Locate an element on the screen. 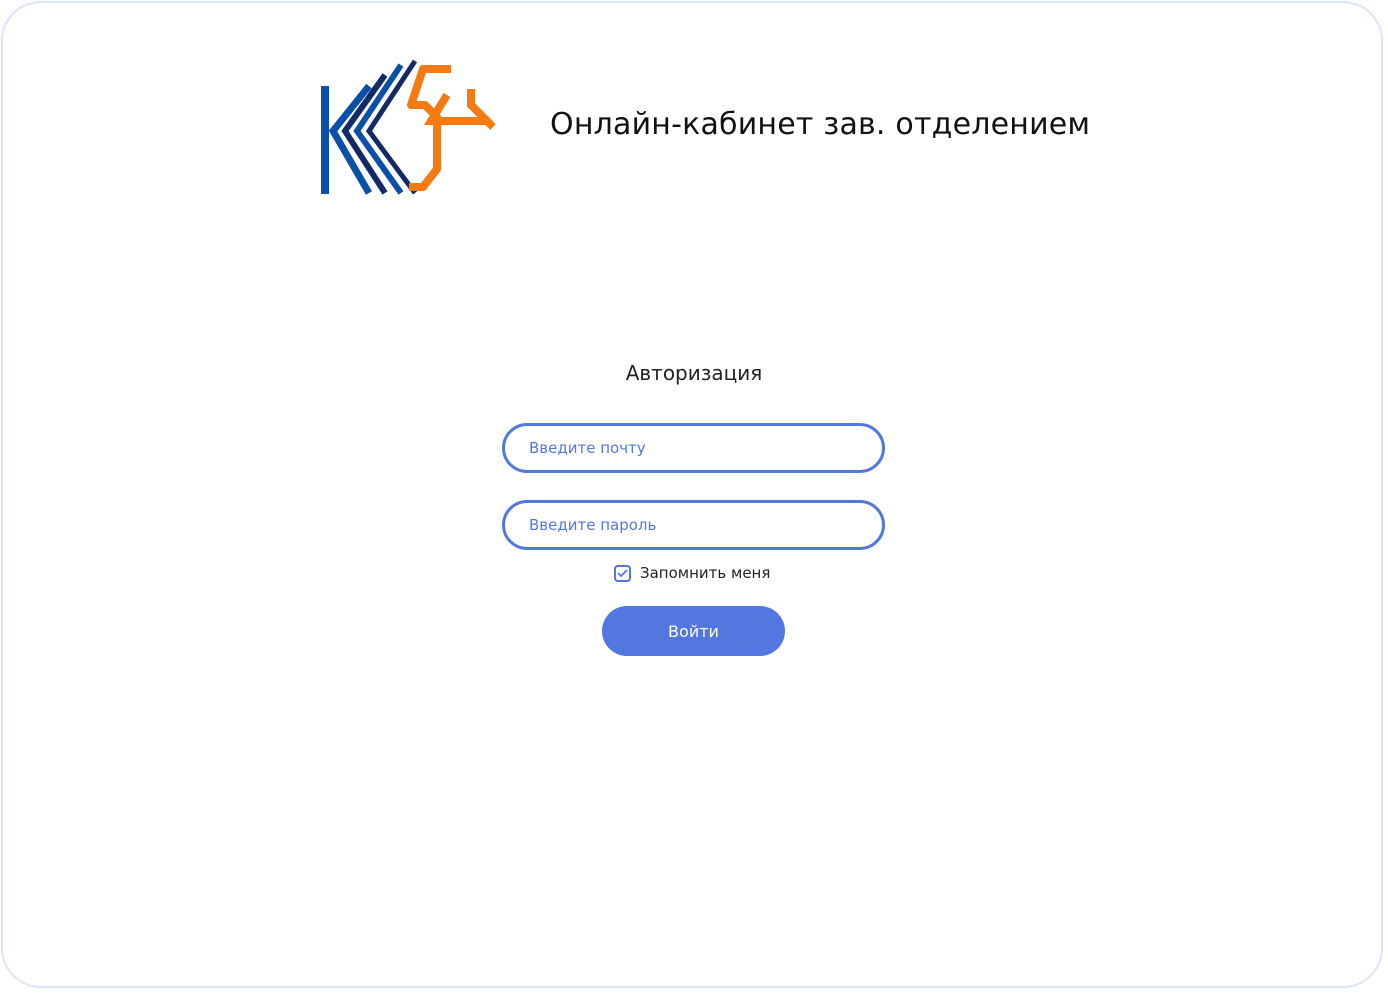  login-button: Войти is located at coordinates (693, 631).